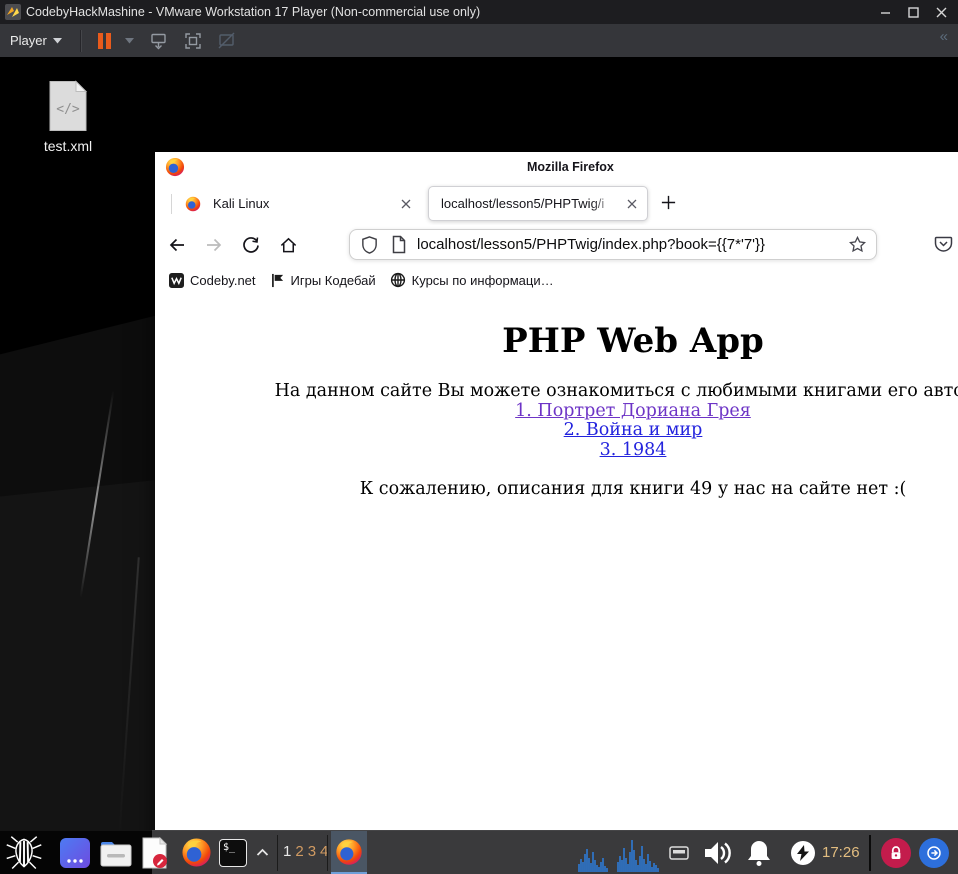 The height and width of the screenshot is (874, 958). What do you see at coordinates (214, 245) in the screenshot?
I see `forward-icon` at bounding box center [214, 245].